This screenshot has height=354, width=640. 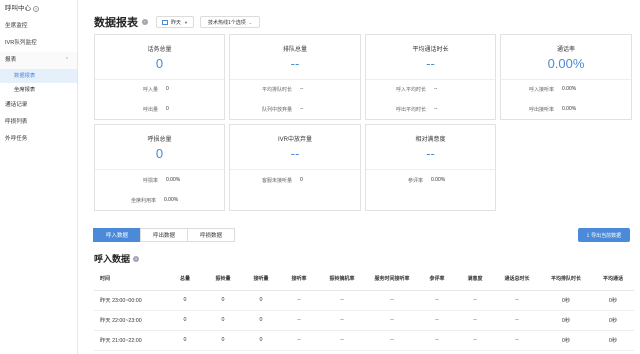 What do you see at coordinates (294, 140) in the screenshot?
I see `card-title: IVR中放弃量` at bounding box center [294, 140].